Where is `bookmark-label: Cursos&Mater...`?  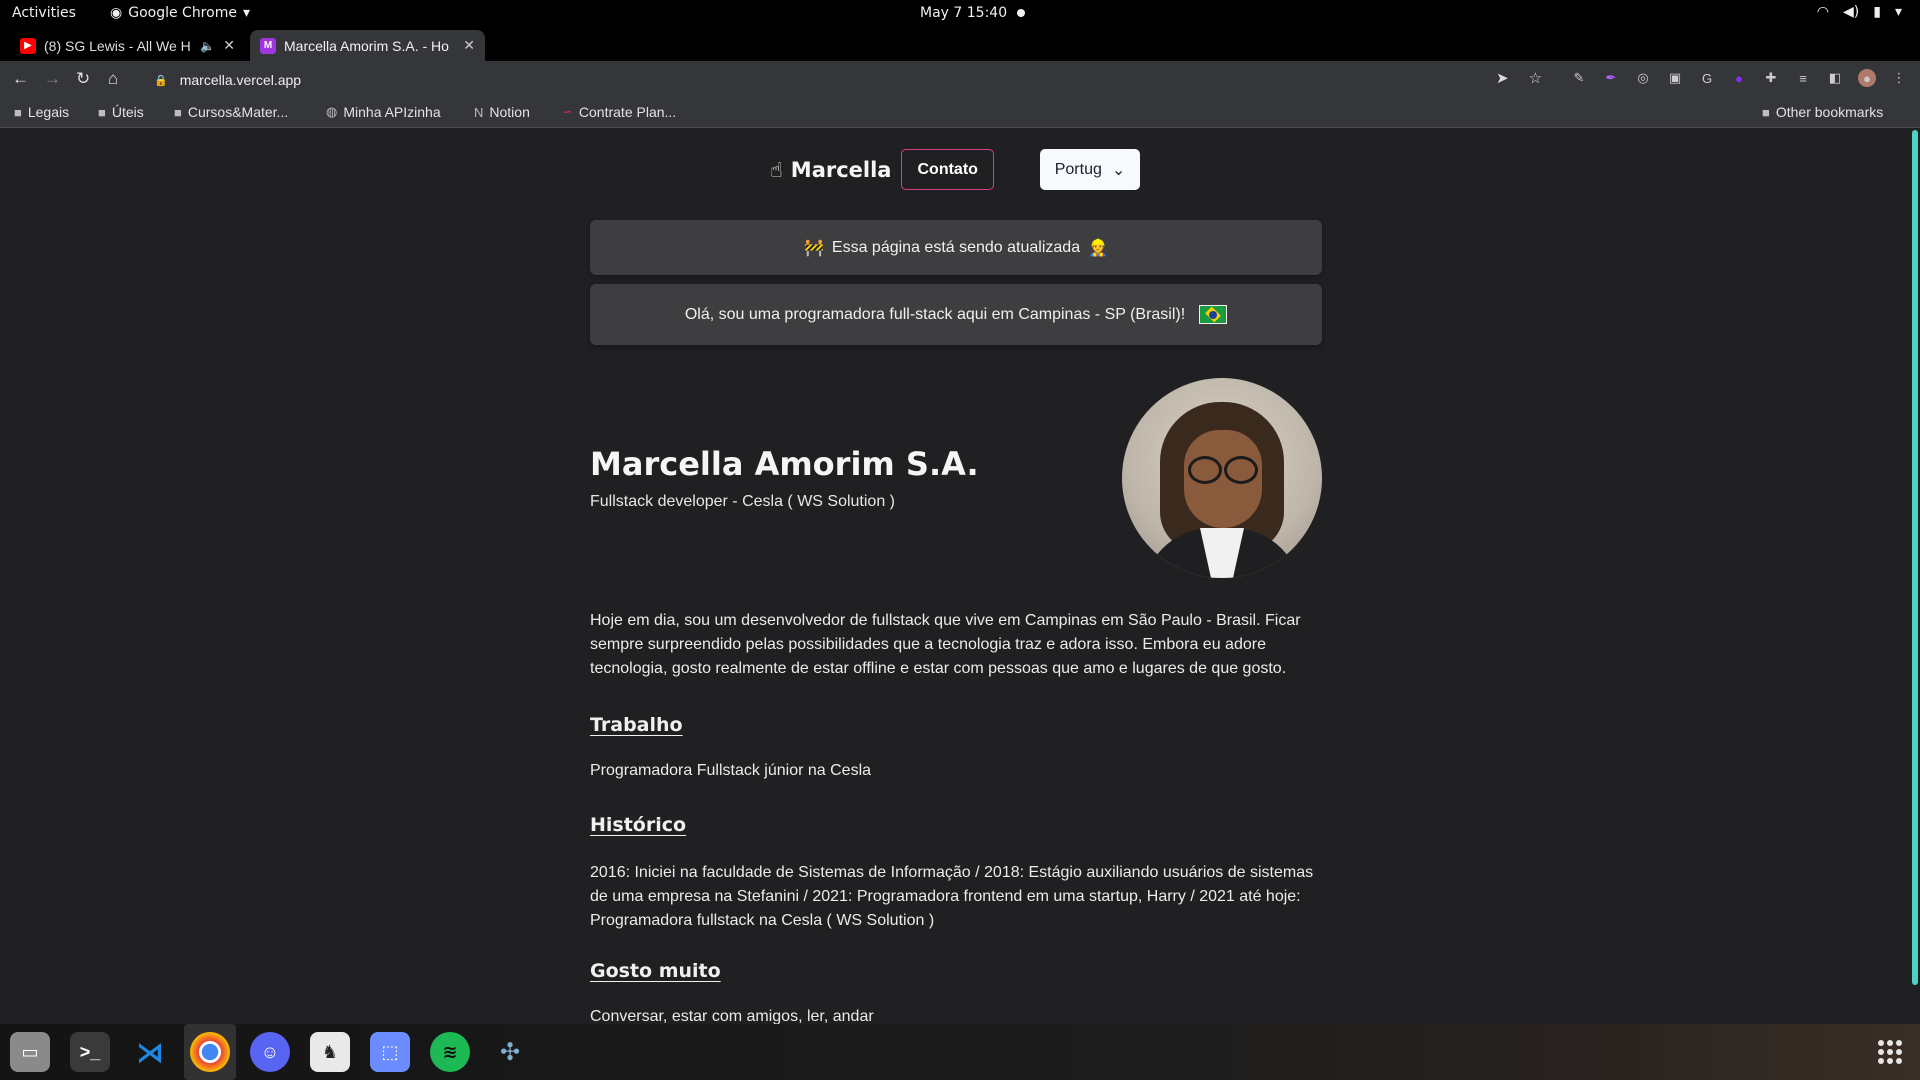 bookmark-label: Cursos&Mater... is located at coordinates (238, 112).